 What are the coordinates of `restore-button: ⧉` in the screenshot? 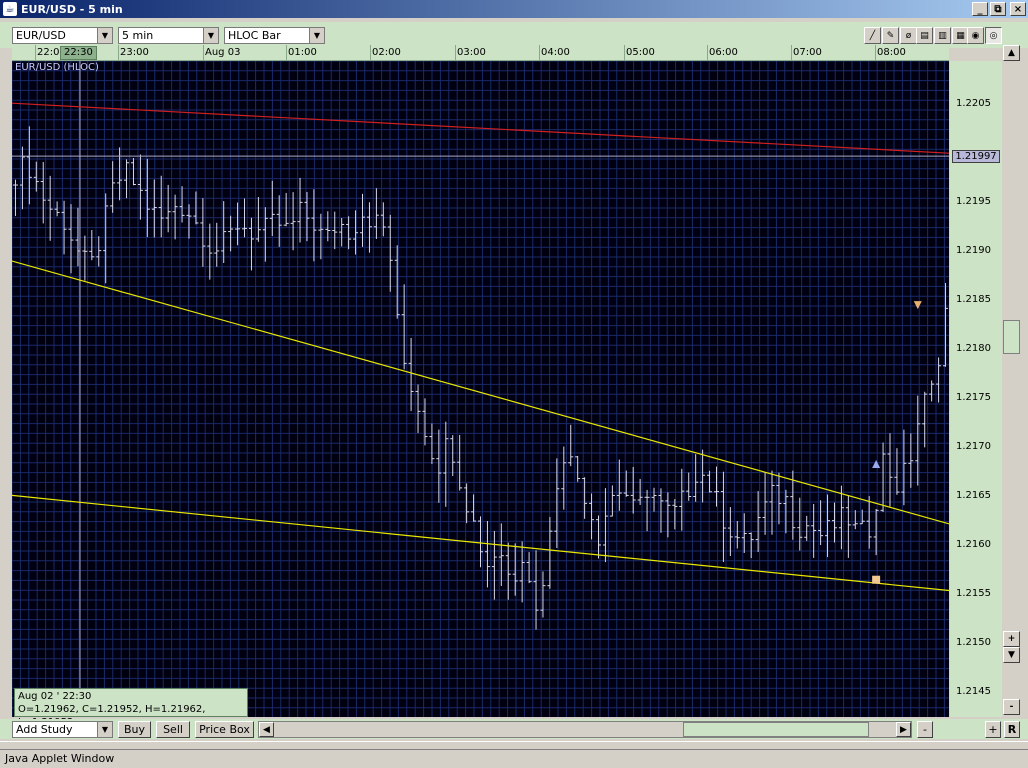 It's located at (998, 9).